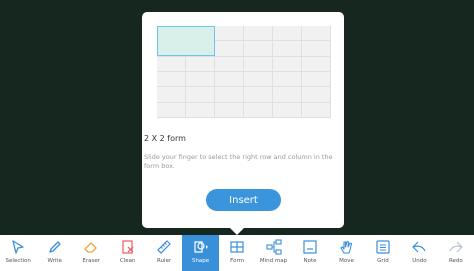  I want to click on tool-note: Note, so click(310, 253).